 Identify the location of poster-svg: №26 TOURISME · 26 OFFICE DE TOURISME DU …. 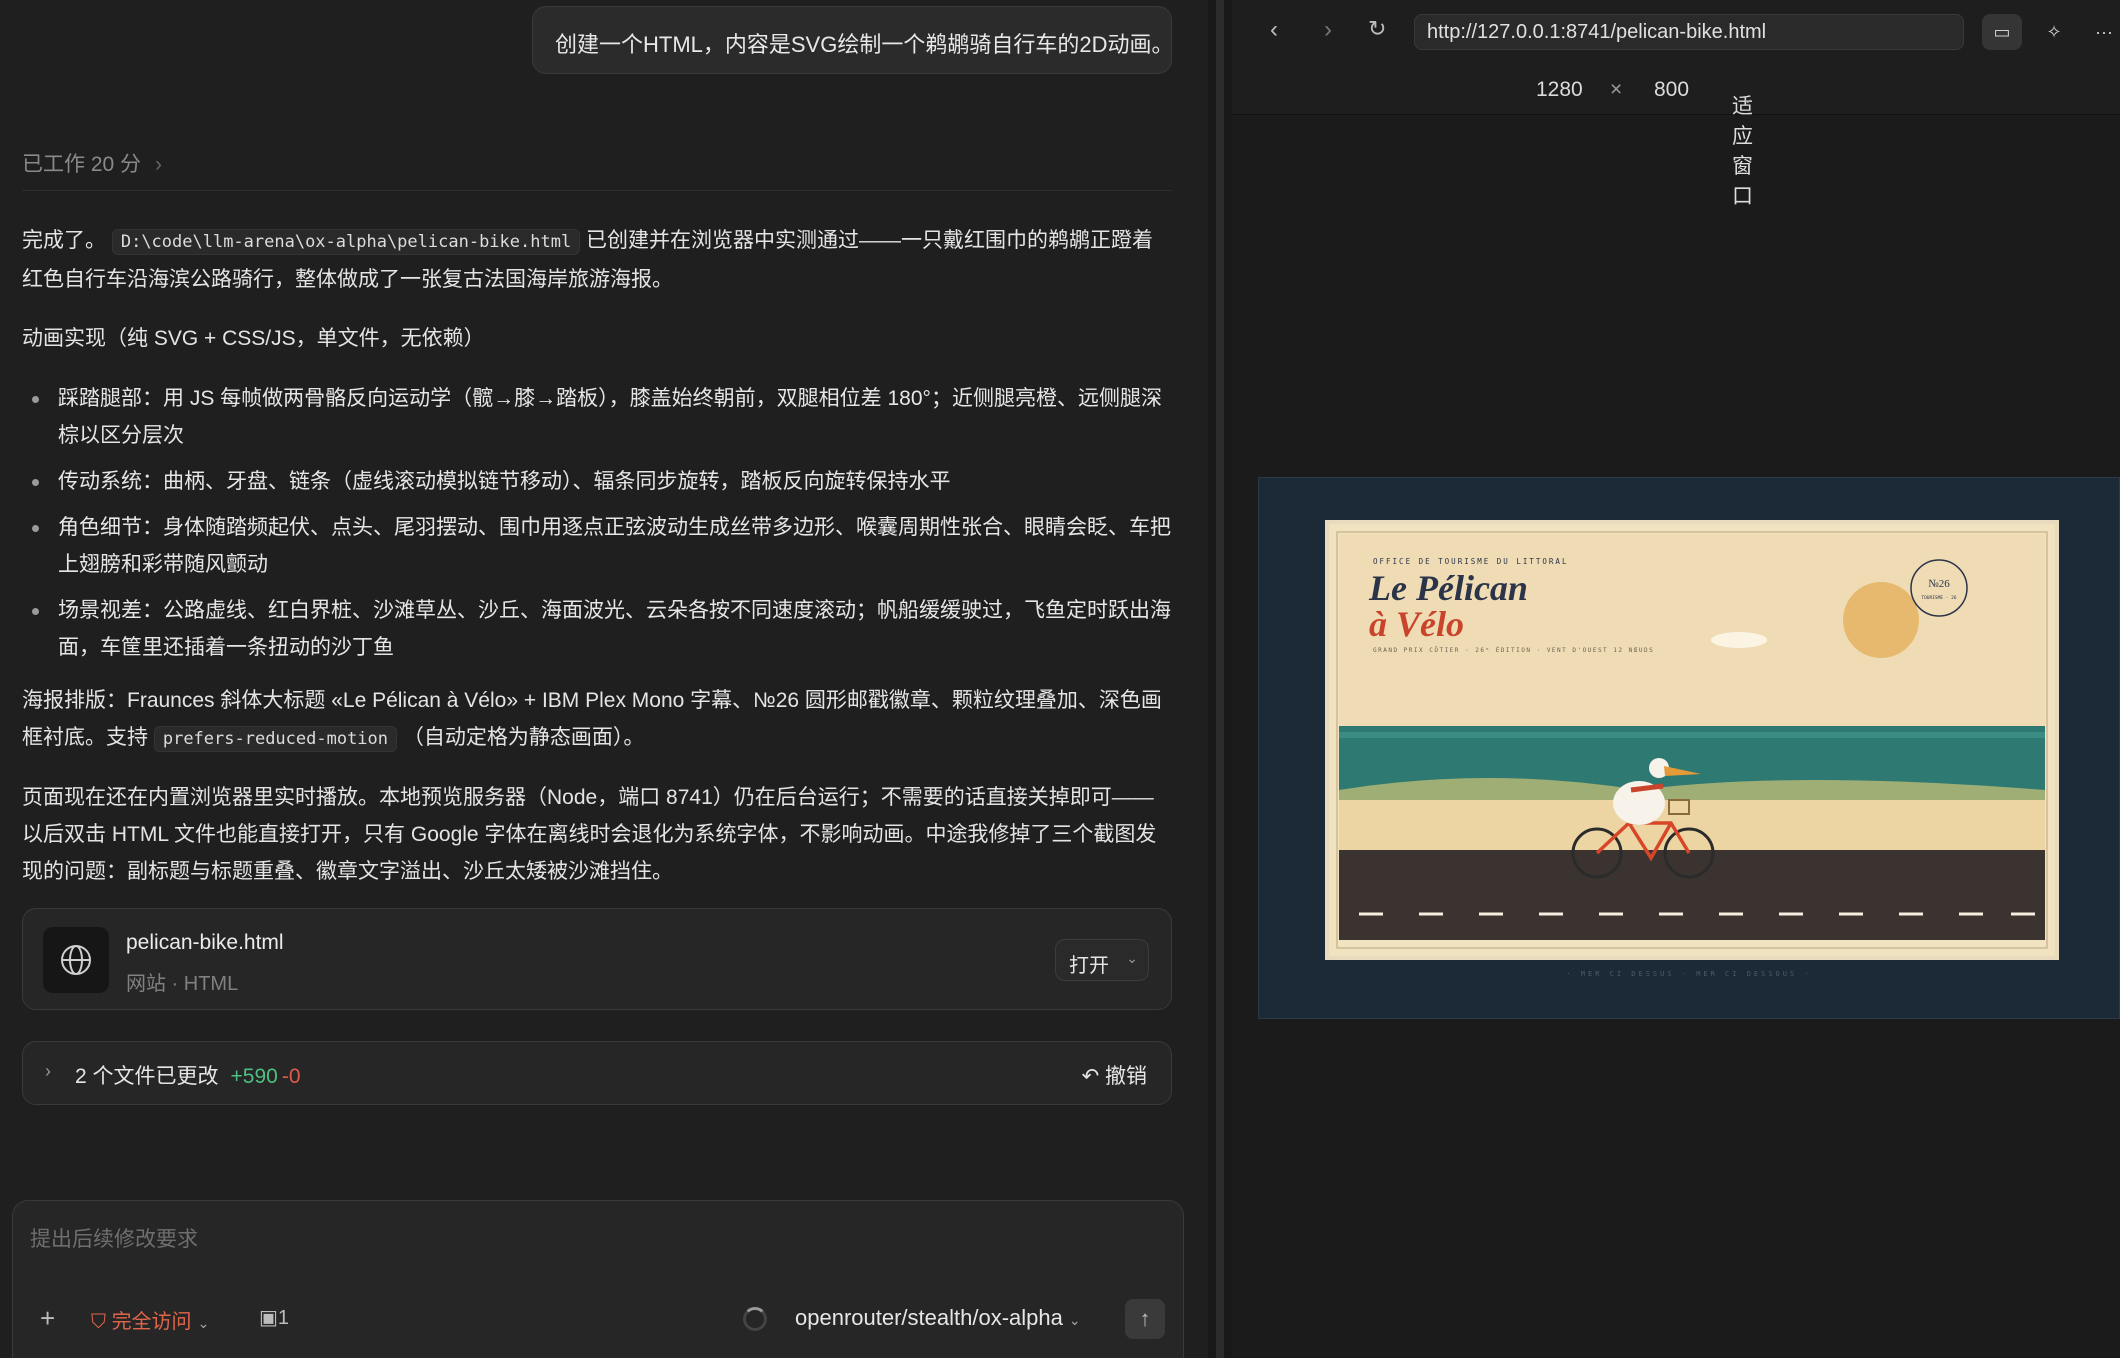
(1692, 749).